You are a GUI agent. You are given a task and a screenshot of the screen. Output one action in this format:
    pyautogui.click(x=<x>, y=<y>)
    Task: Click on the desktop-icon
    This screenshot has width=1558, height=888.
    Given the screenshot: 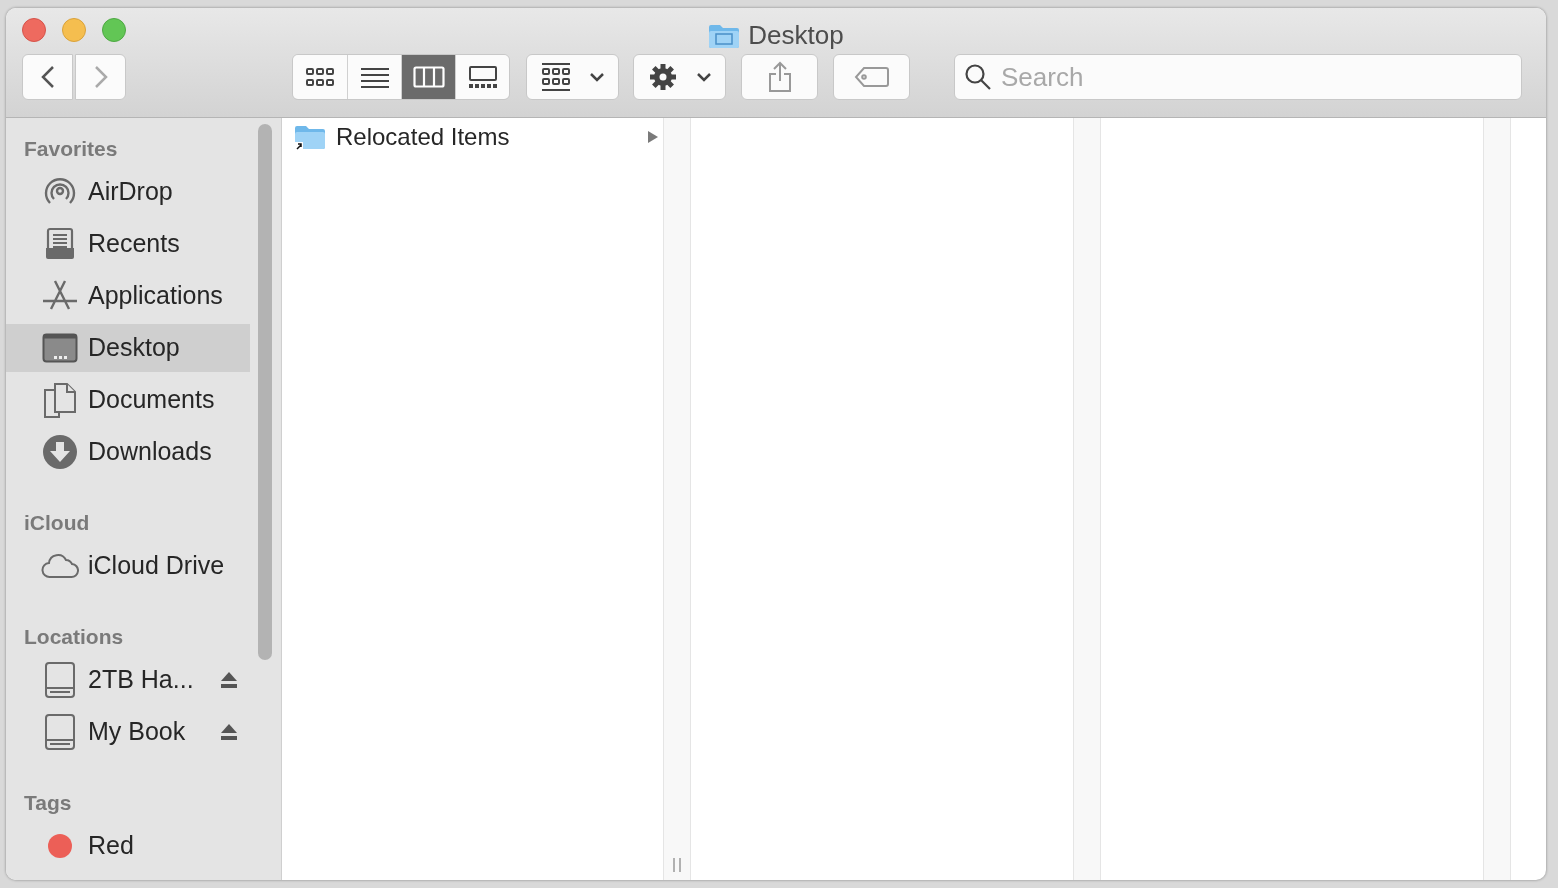 What is the action you would take?
    pyautogui.click(x=60, y=348)
    